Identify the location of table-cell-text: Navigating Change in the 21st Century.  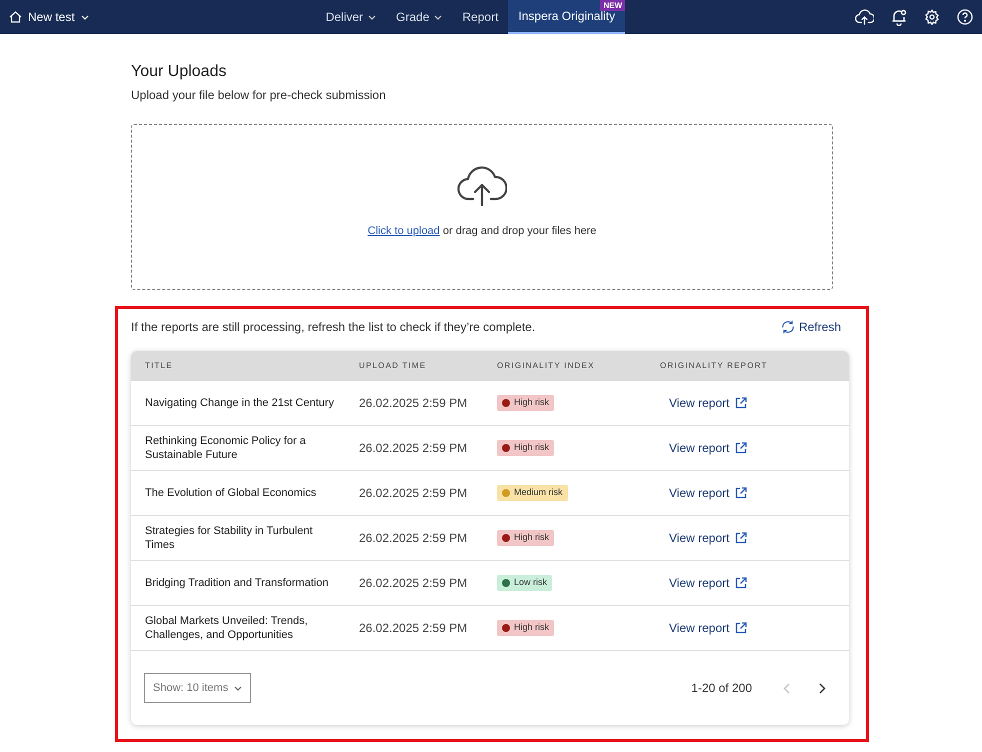
(239, 403).